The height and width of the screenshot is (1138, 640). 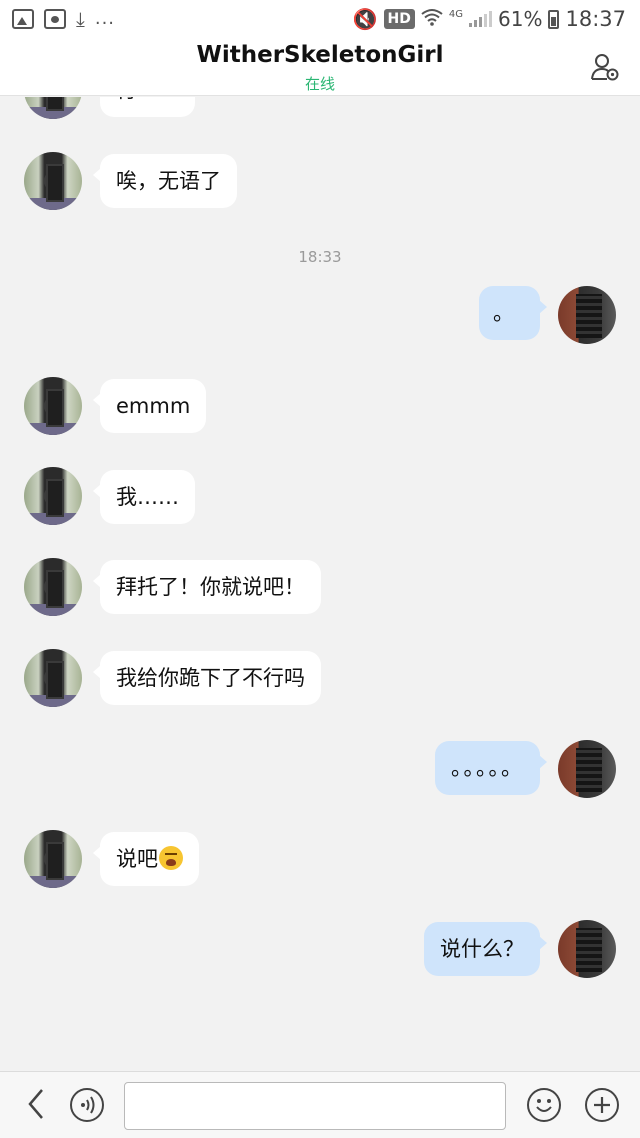 I want to click on network-type: 4G, so click(x=456, y=14).